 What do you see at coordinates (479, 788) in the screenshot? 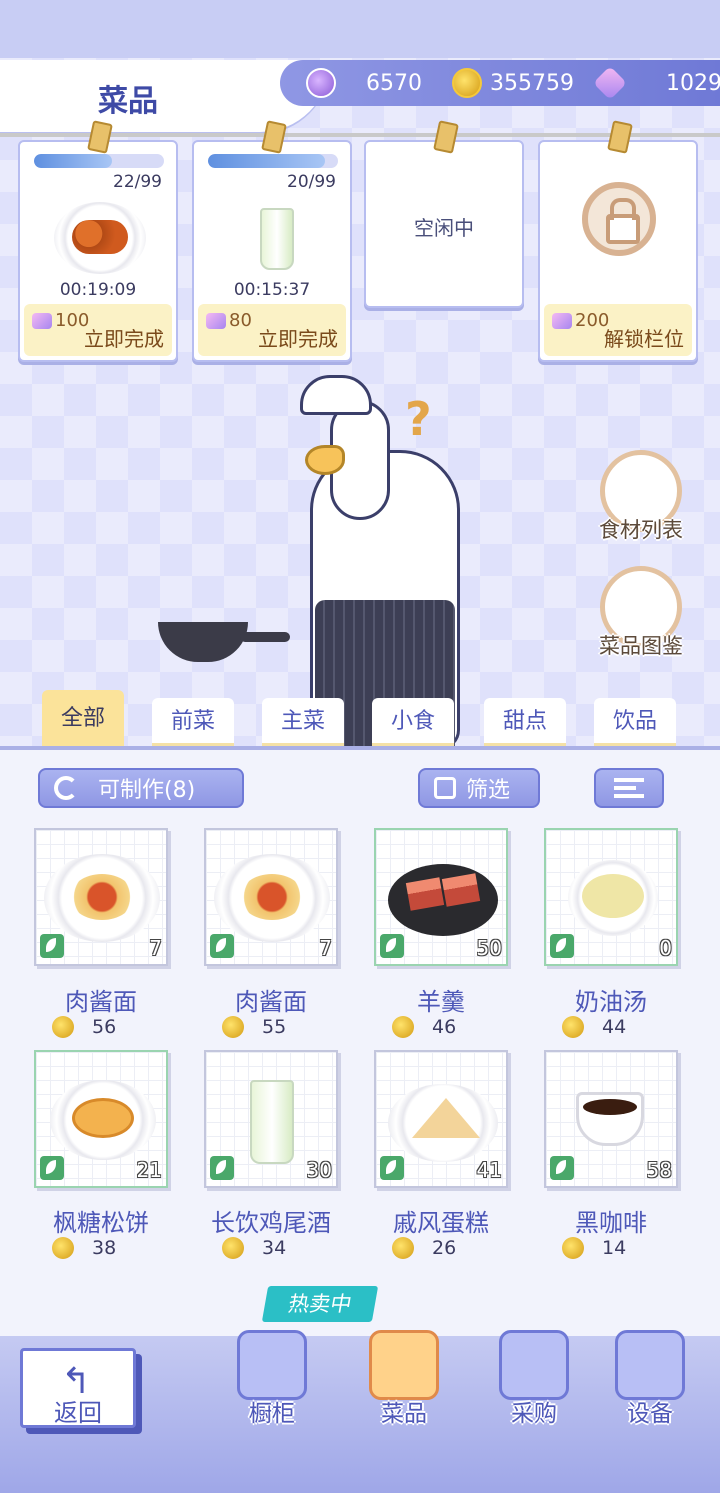
I see `filter-button: 筛选` at bounding box center [479, 788].